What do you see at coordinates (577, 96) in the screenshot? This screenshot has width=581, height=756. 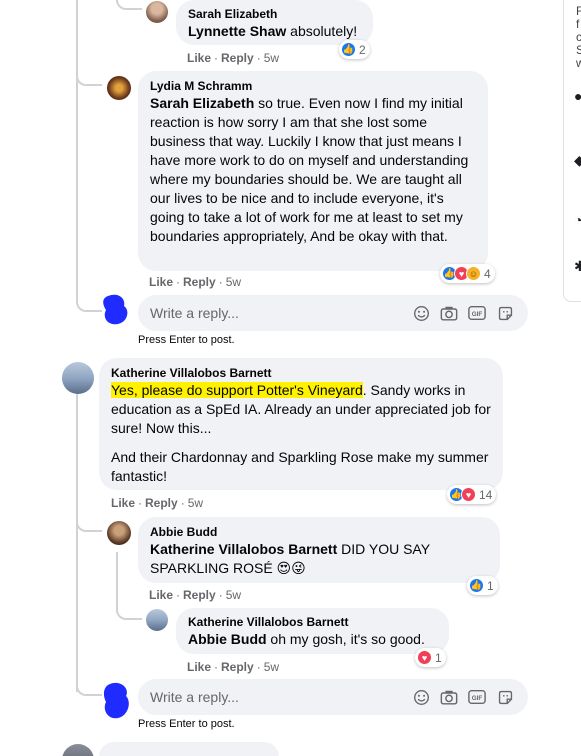 I see `sidebar-icon: ●` at bounding box center [577, 96].